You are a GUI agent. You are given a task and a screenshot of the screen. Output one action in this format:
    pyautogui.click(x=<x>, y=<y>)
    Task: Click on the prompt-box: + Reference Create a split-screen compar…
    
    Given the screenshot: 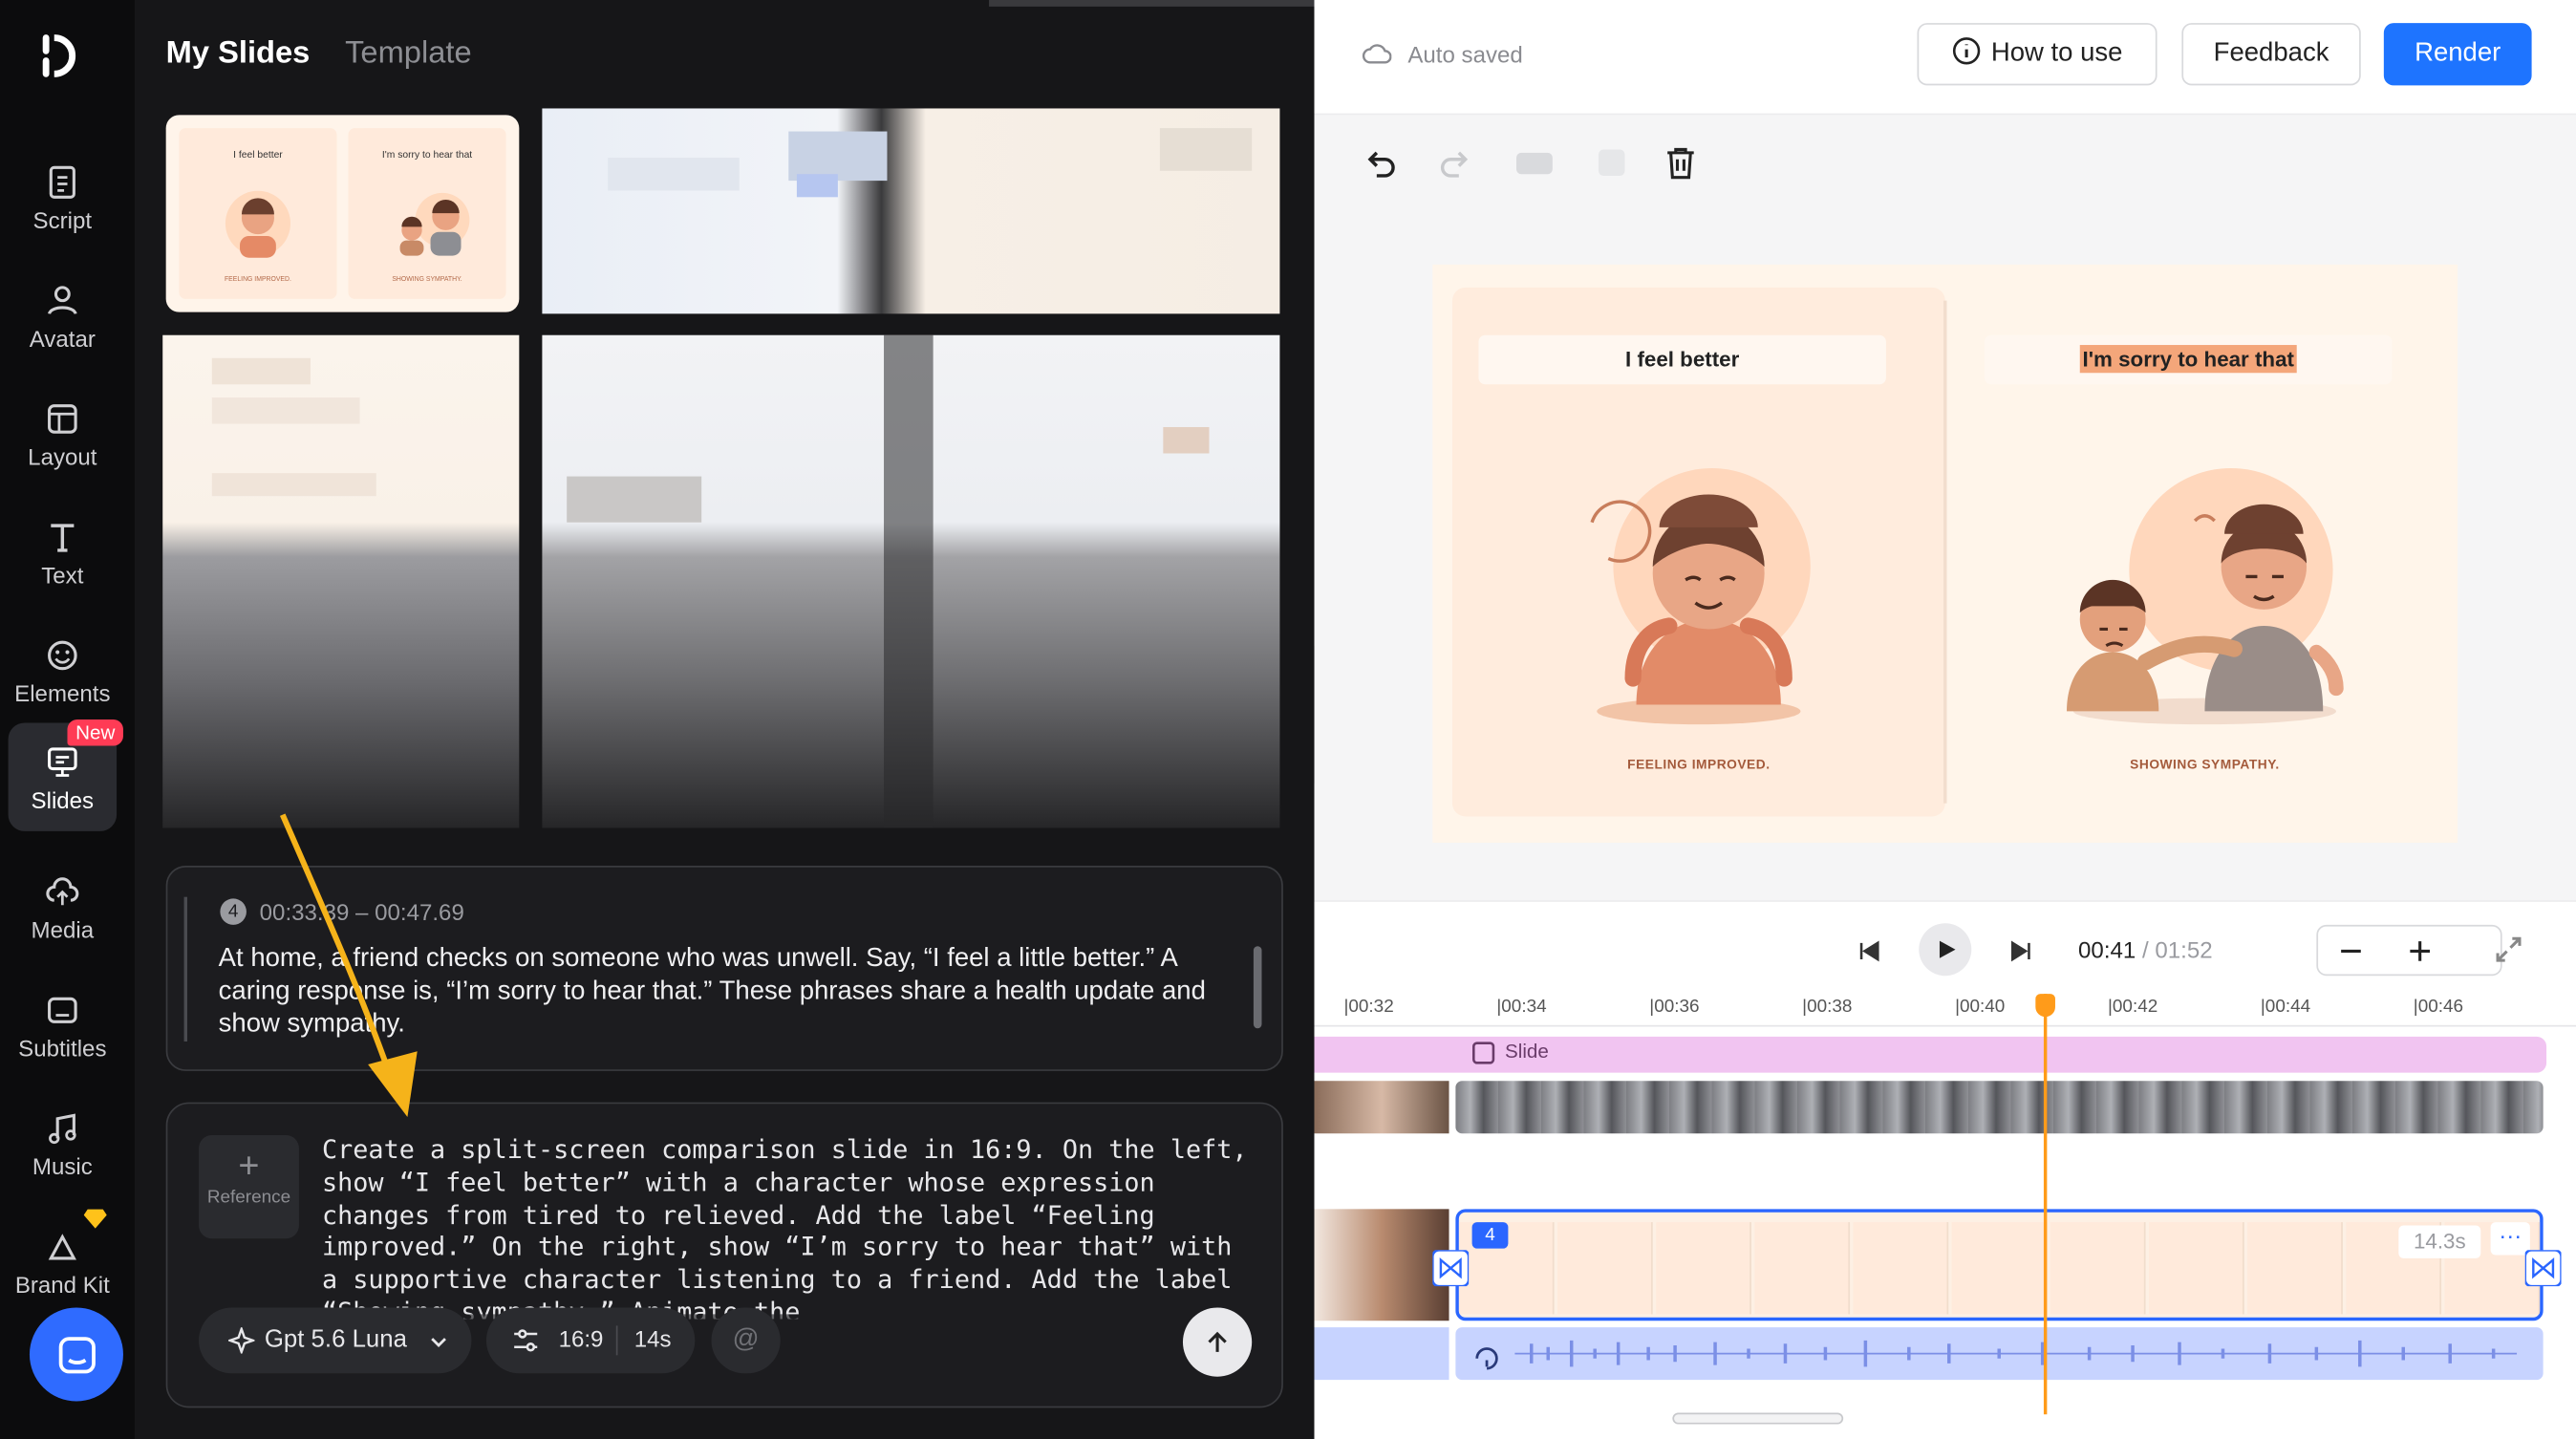 What is the action you would take?
    pyautogui.click(x=724, y=1255)
    